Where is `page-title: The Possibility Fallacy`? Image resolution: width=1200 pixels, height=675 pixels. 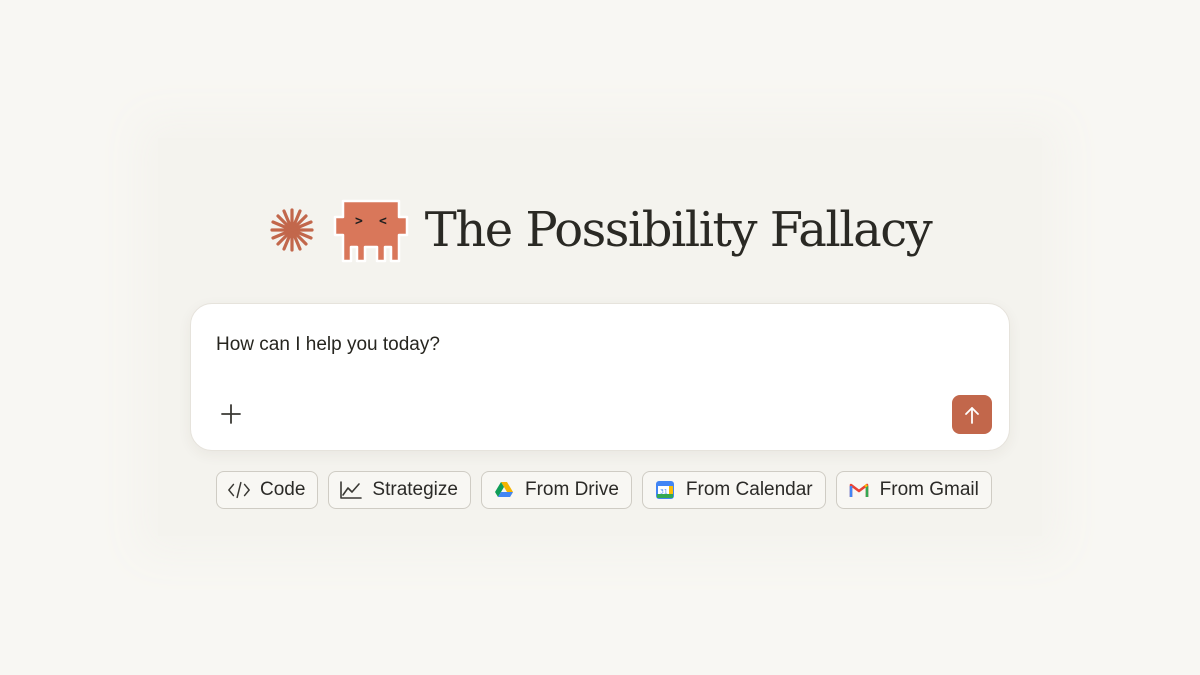
page-title: The Possibility Fallacy is located at coordinates (678, 230).